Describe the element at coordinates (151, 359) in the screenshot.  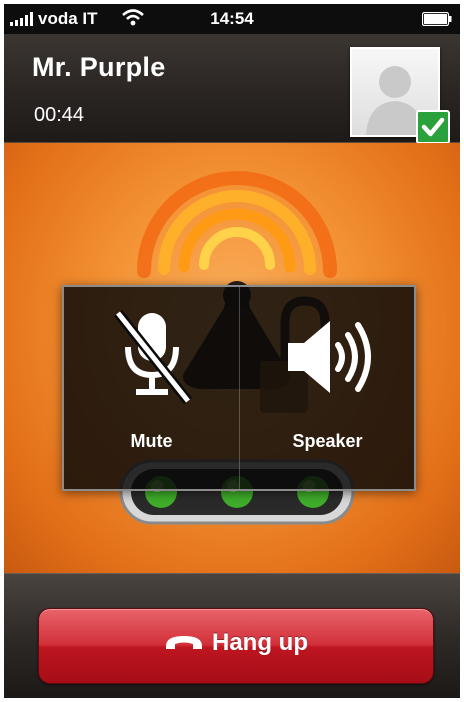
I see `mute-microphone-icon` at that location.